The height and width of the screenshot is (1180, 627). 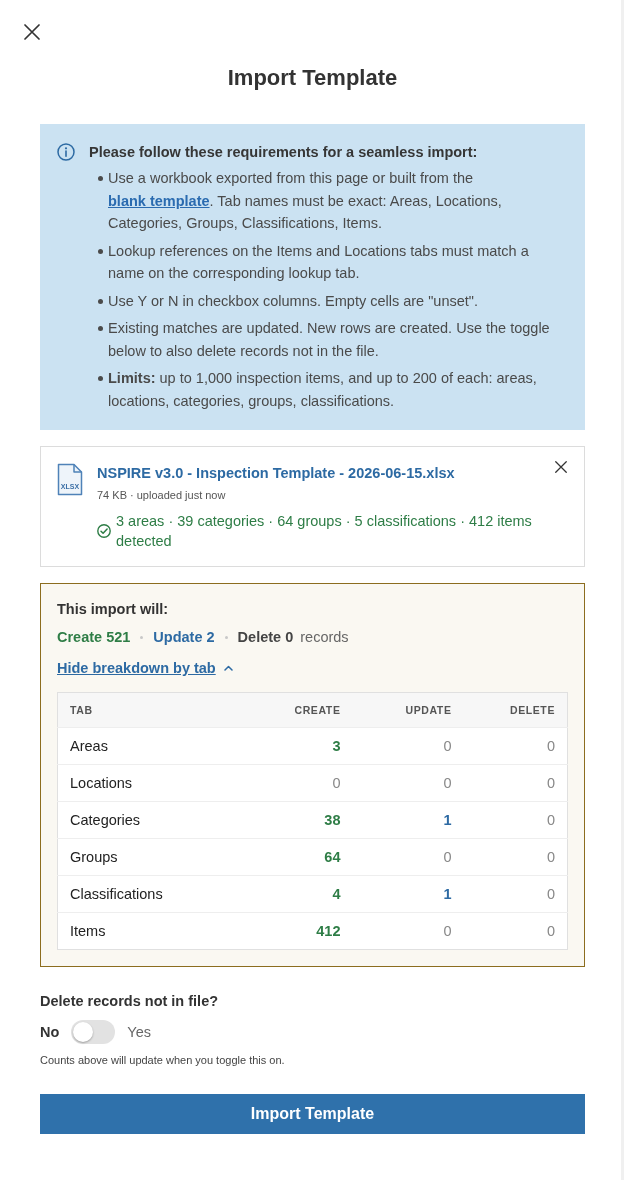 What do you see at coordinates (319, 262) in the screenshot?
I see `requirement-text: Lookup references on the Items and Locations tabs must match a name on the corresponding lookup tab.` at bounding box center [319, 262].